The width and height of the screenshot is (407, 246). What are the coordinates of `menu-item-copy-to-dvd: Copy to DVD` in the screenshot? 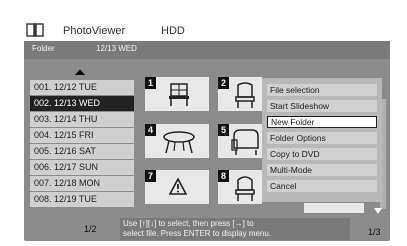 It's located at (322, 154).